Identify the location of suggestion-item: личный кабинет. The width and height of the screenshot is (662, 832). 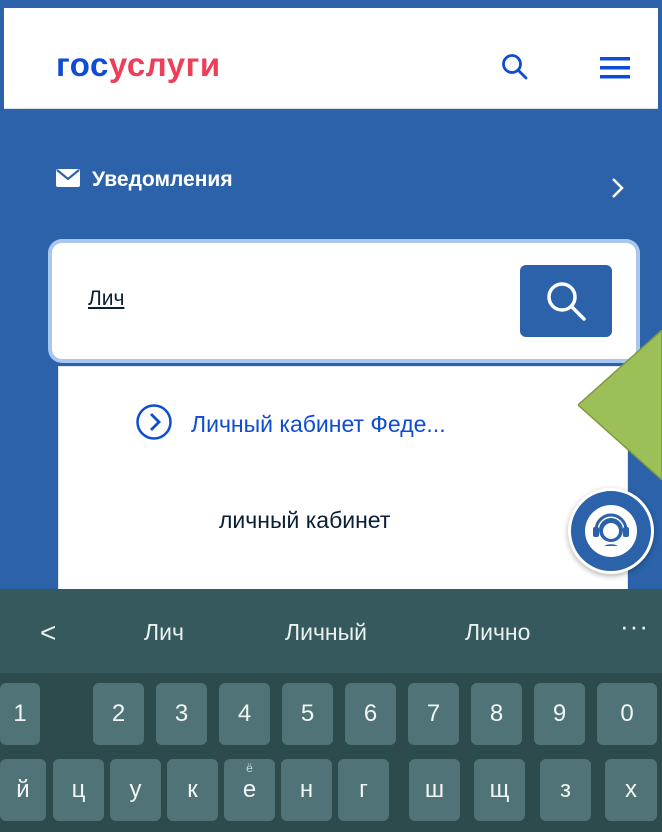
(304, 520).